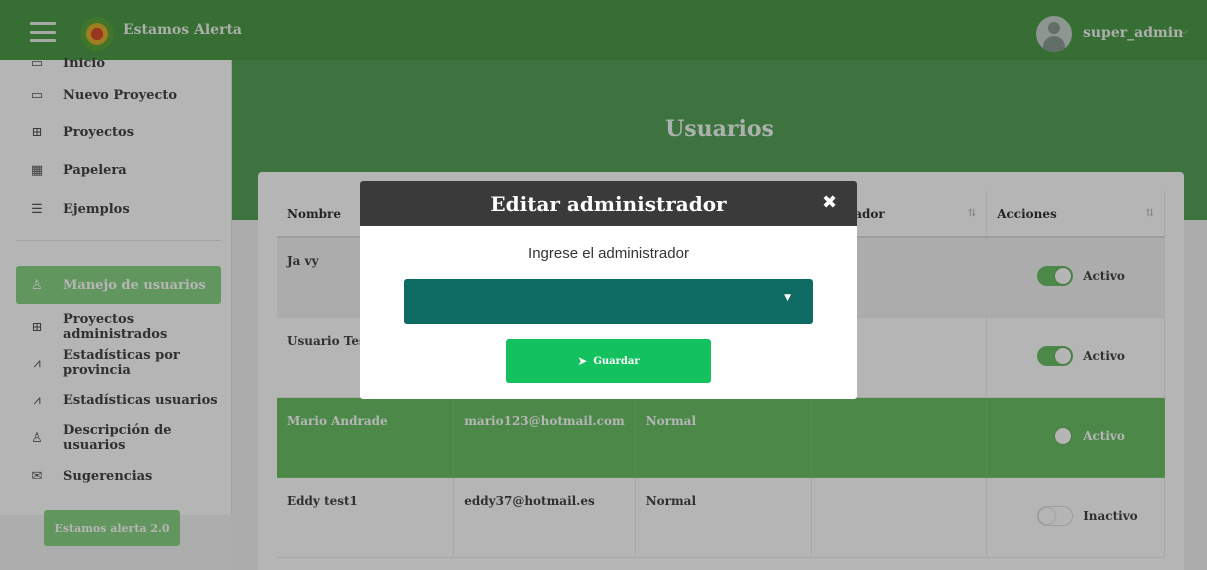 This screenshot has width=1207, height=570. Describe the element at coordinates (787, 298) in the screenshot. I see `caret-down-icon: ▼` at that location.